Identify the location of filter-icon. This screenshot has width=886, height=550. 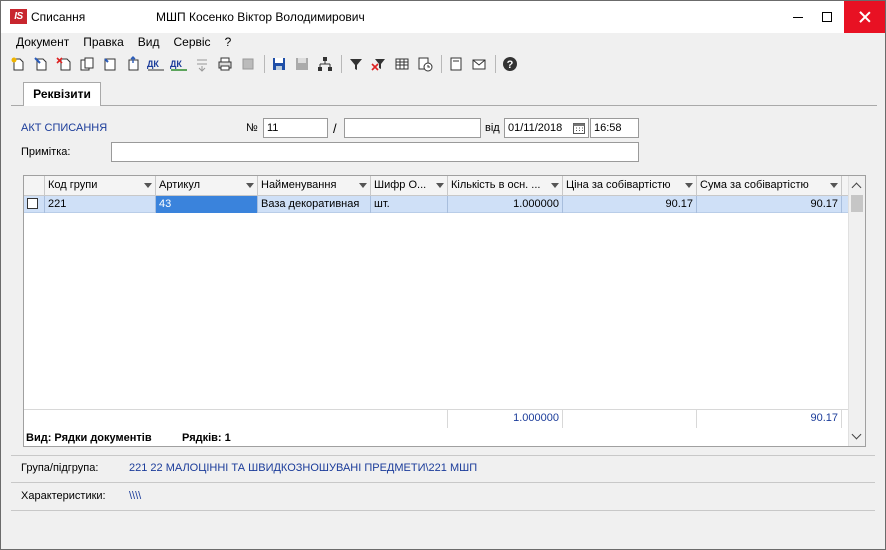
(356, 64).